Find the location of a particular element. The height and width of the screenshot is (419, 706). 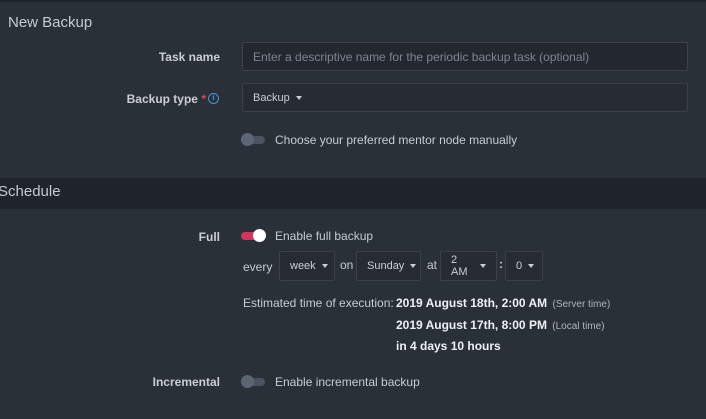

local-time-note: (Local time) is located at coordinates (578, 326).